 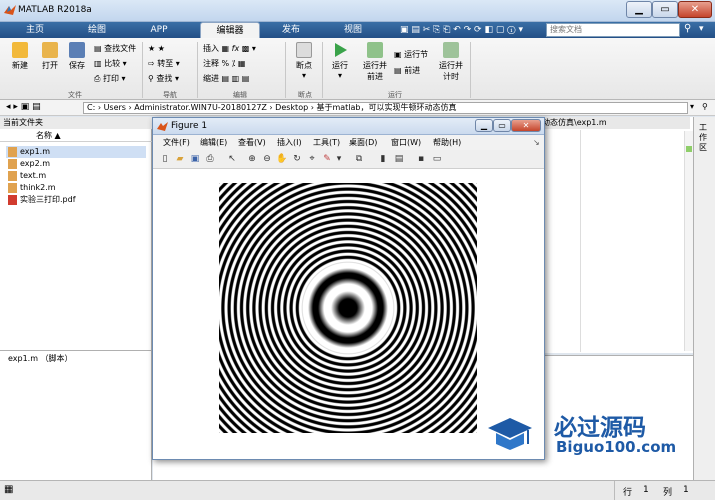 What do you see at coordinates (383, 159) in the screenshot?
I see `colorbar-icon: ▮` at bounding box center [383, 159].